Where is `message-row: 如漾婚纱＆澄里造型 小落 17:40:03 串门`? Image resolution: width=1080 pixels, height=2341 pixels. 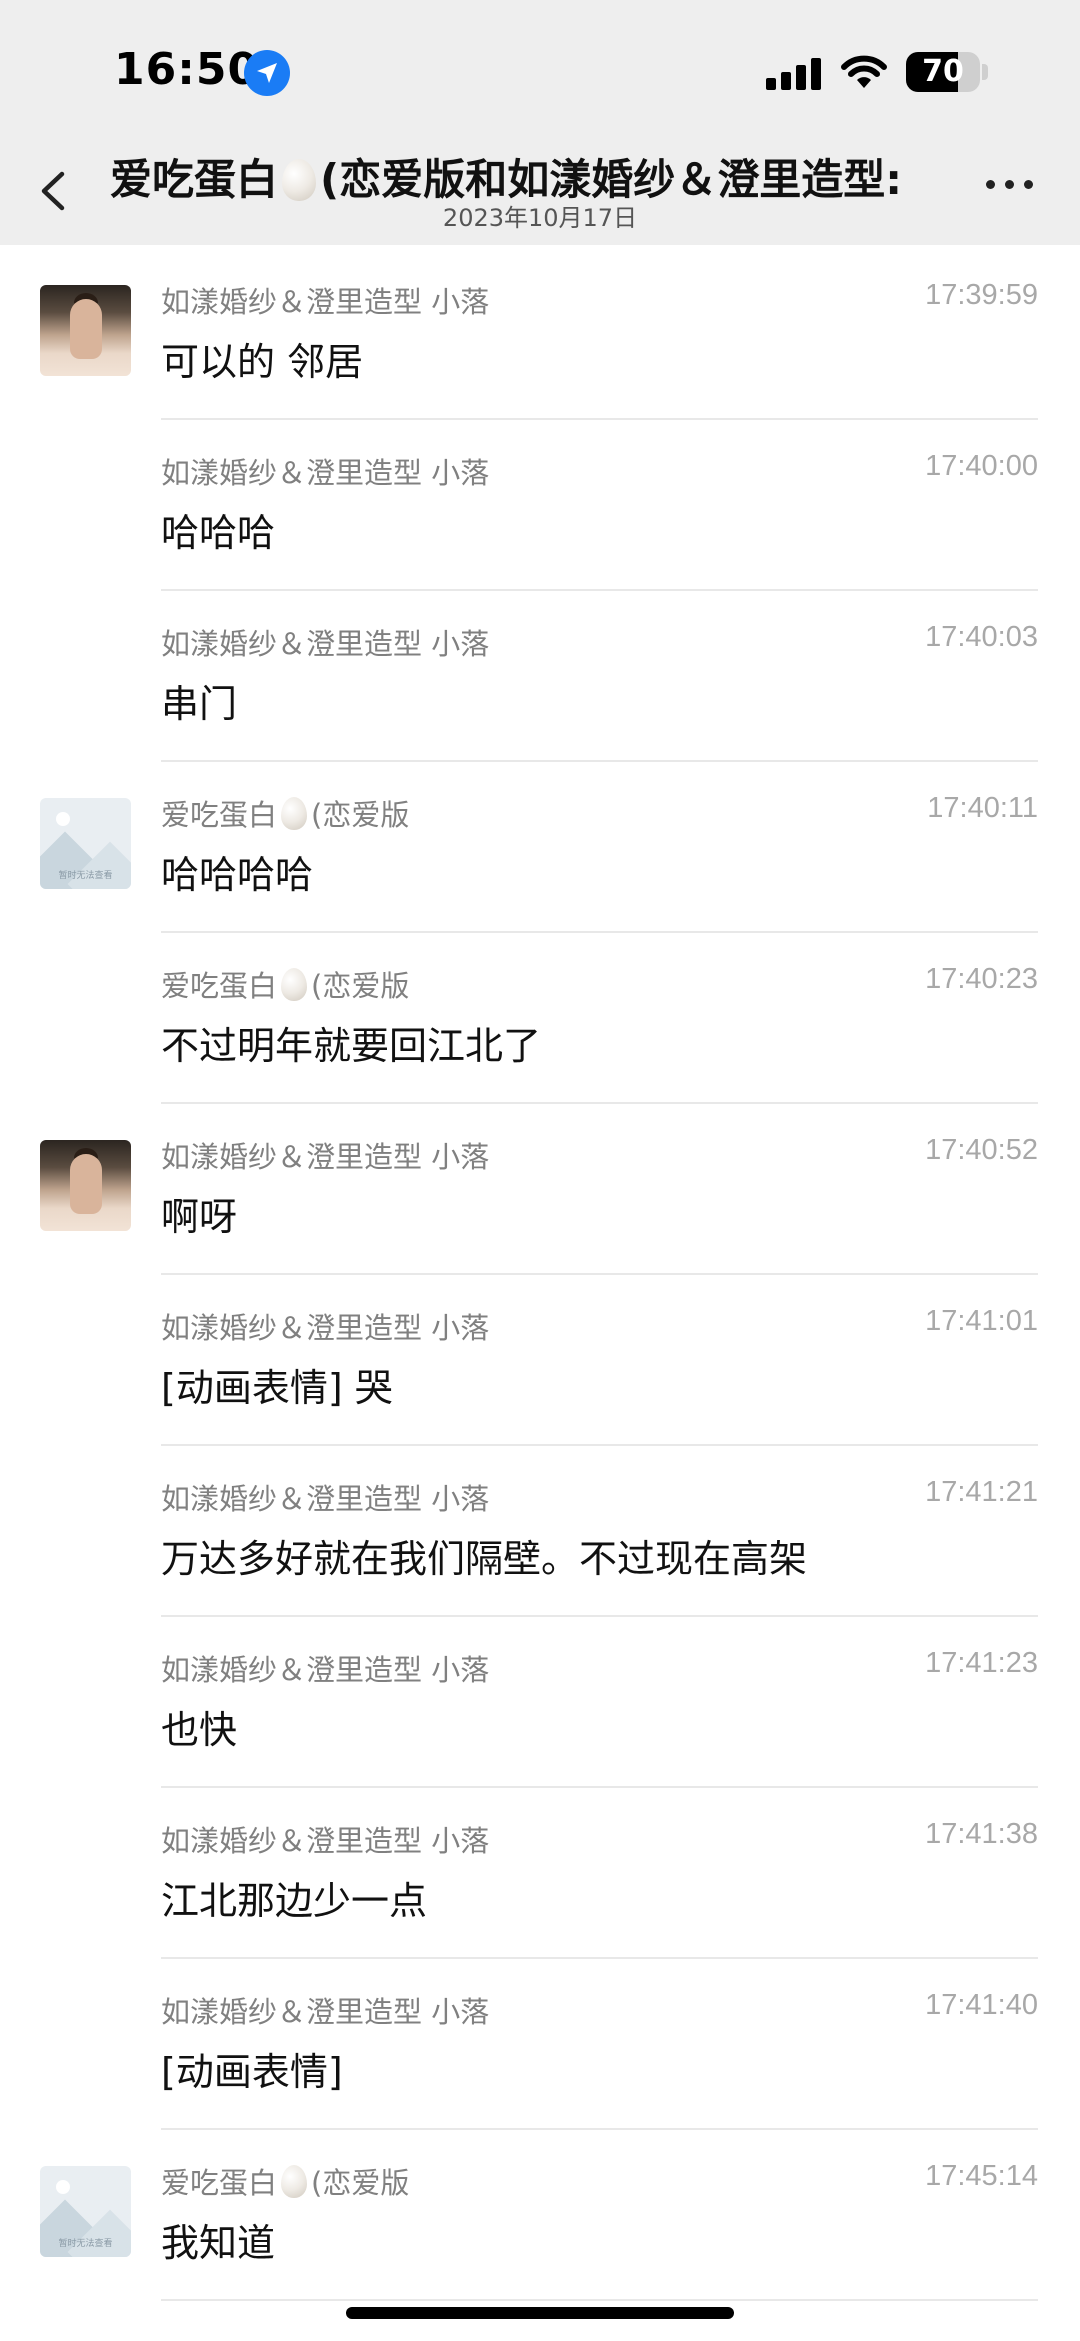
message-row: 如漾婚纱＆澄里造型 小落 17:40:03 串门 is located at coordinates (540, 676).